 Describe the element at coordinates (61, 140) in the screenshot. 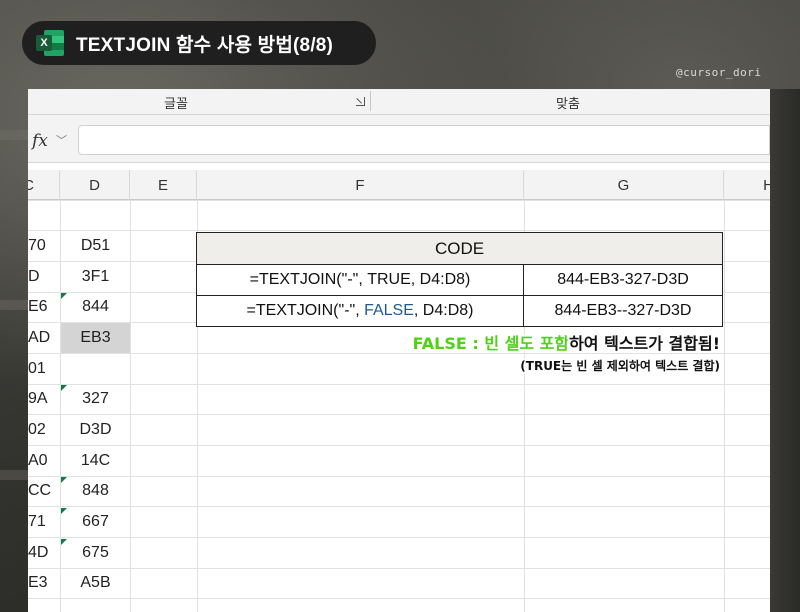

I see `chevron-down-icon: ﹀` at that location.